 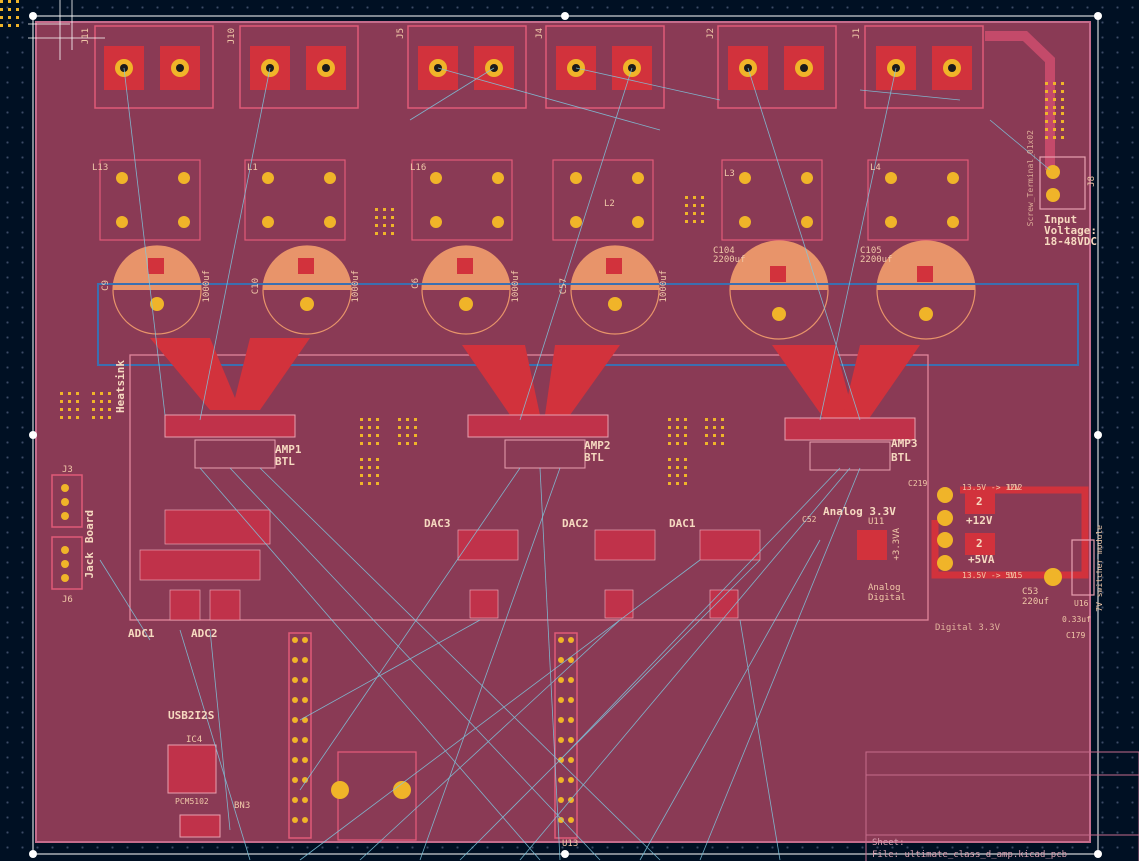 What do you see at coordinates (401, 33) in the screenshot?
I see `ref-j5: J5` at bounding box center [401, 33].